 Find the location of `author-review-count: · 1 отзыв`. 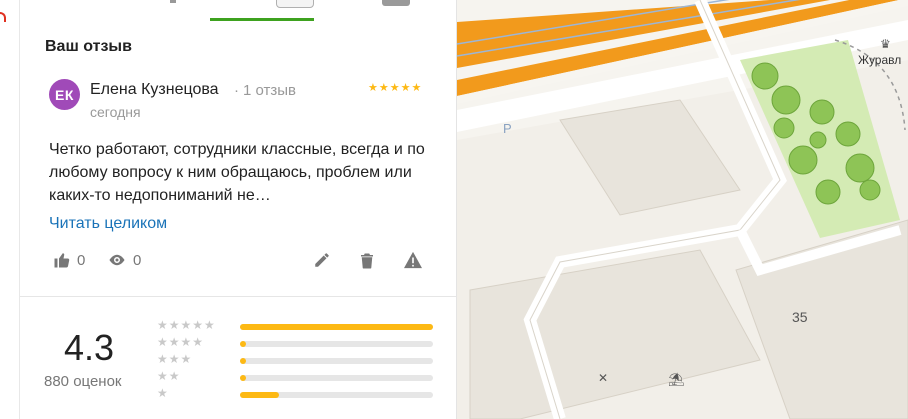

author-review-count: · 1 отзыв is located at coordinates (265, 90).